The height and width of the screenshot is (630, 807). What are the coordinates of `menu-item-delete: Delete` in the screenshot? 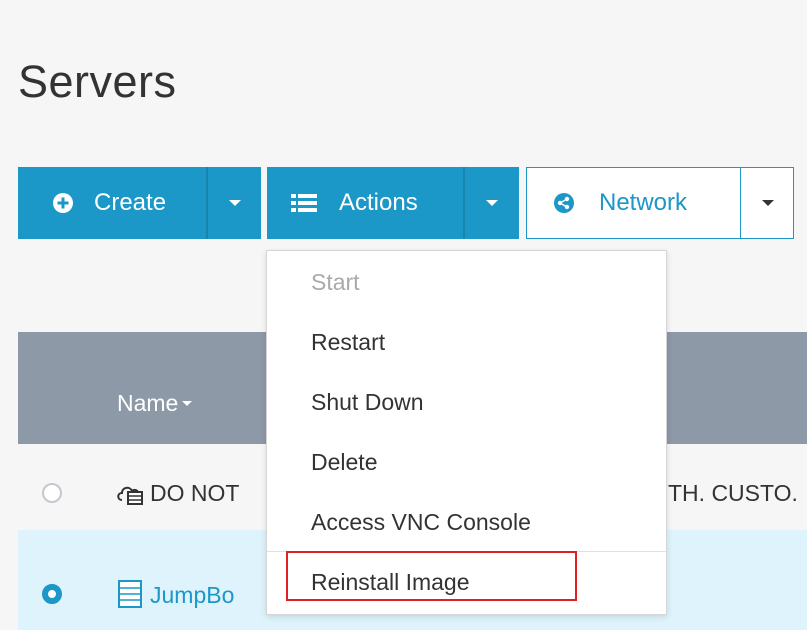 It's located at (344, 462).